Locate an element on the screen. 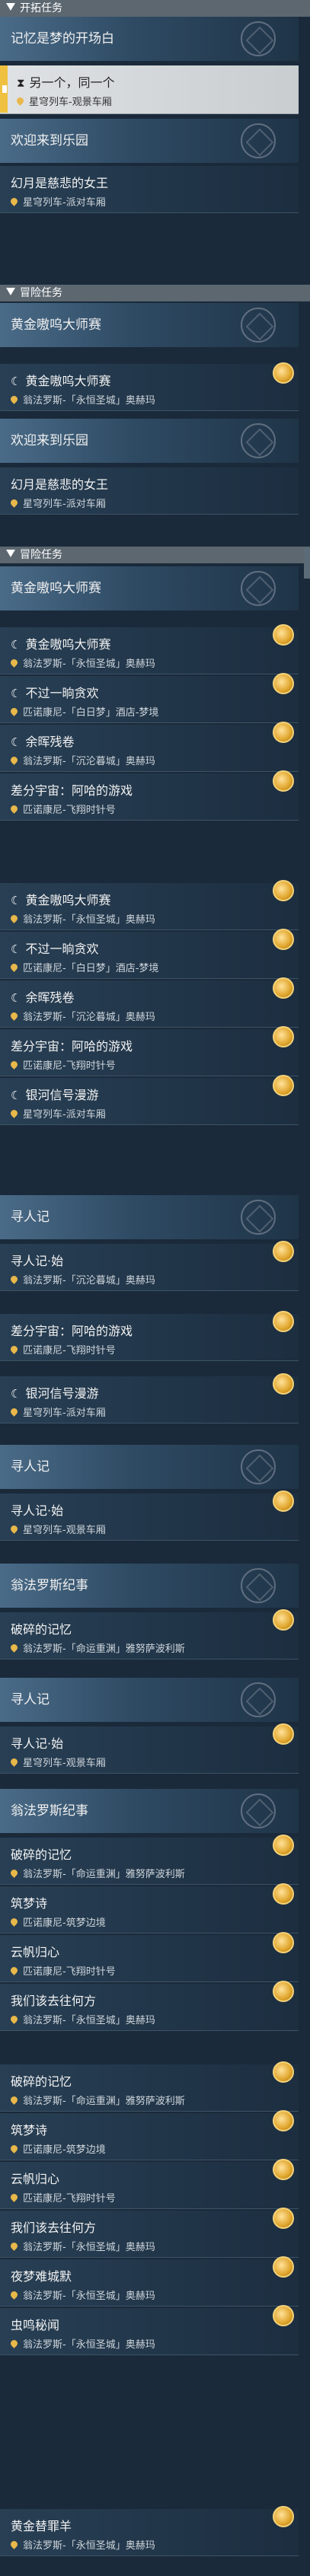 The width and height of the screenshot is (310, 2576). section-header-adventure-2: 冒险任务 is located at coordinates (155, 555).